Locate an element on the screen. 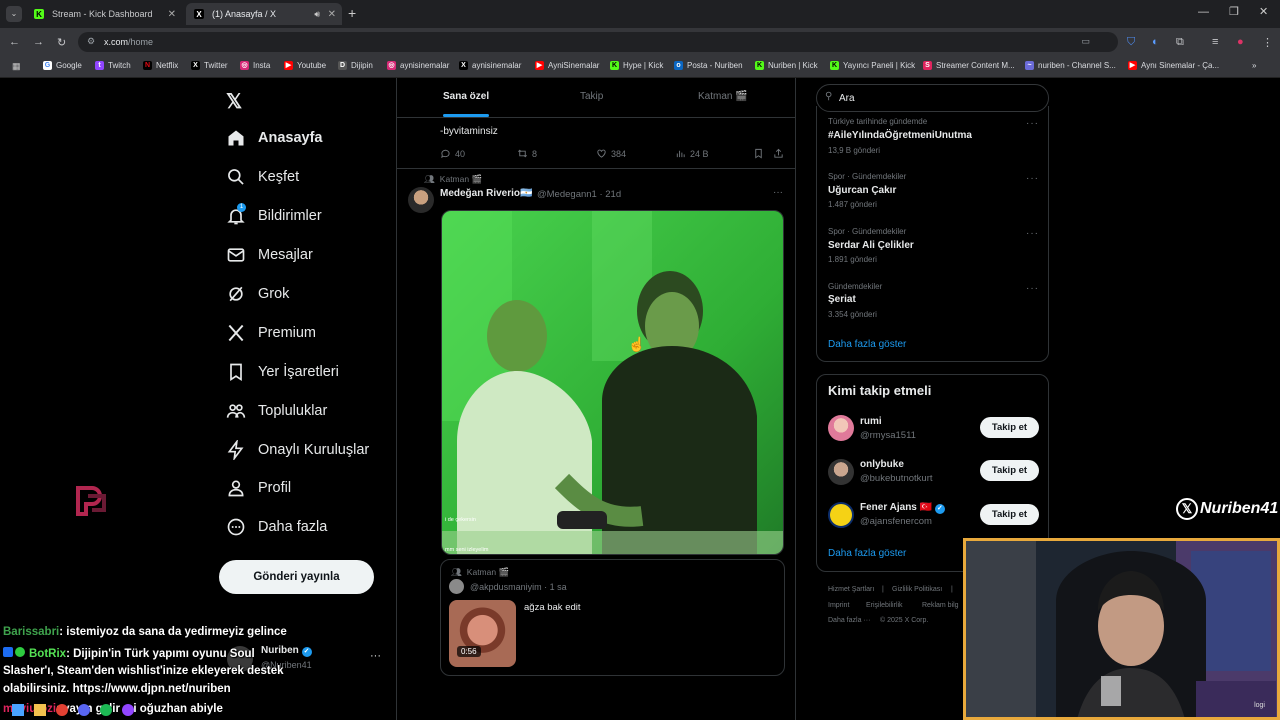 The height and width of the screenshot is (720, 1280). tweet-video: i de çekersin mm seni izleyelim is located at coordinates (612, 382).